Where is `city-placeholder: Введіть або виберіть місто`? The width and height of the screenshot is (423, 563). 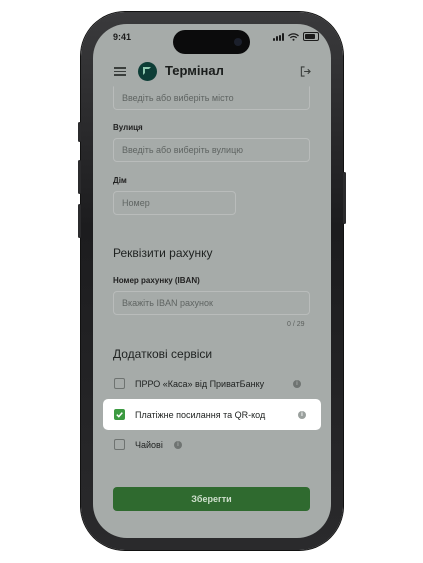 city-placeholder: Введіть або виберіть місто is located at coordinates (178, 98).